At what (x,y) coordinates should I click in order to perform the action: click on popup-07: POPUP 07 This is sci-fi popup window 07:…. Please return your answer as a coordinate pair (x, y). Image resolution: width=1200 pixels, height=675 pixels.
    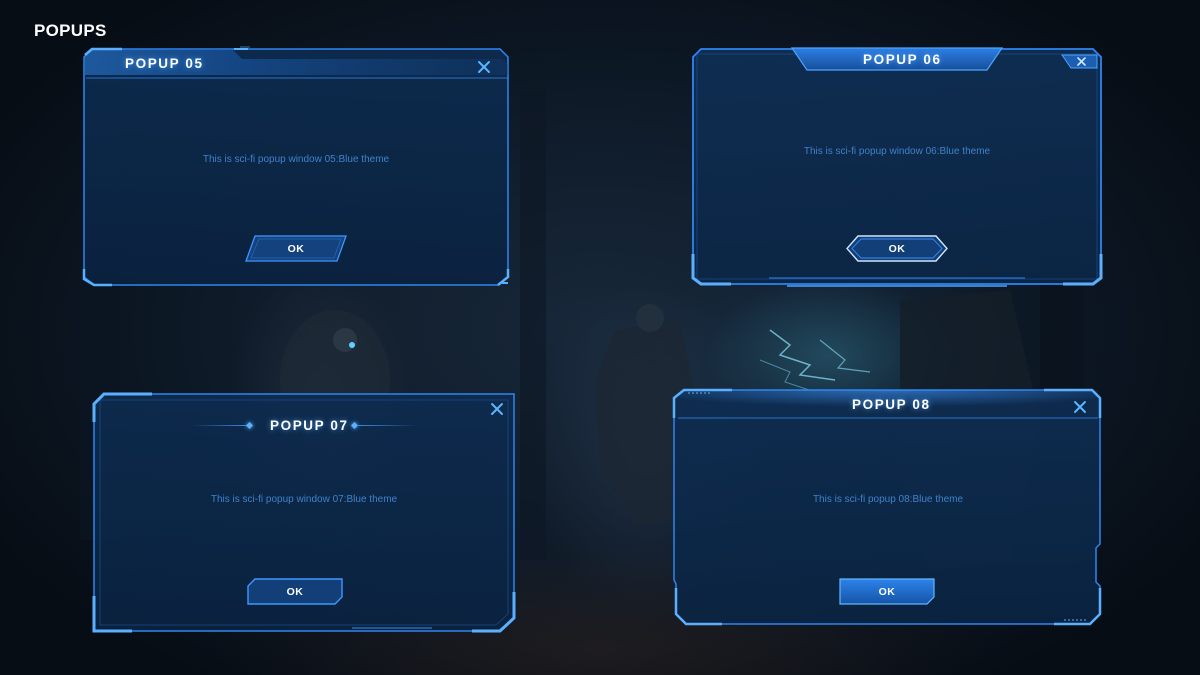
    Looking at the image, I should click on (304, 512).